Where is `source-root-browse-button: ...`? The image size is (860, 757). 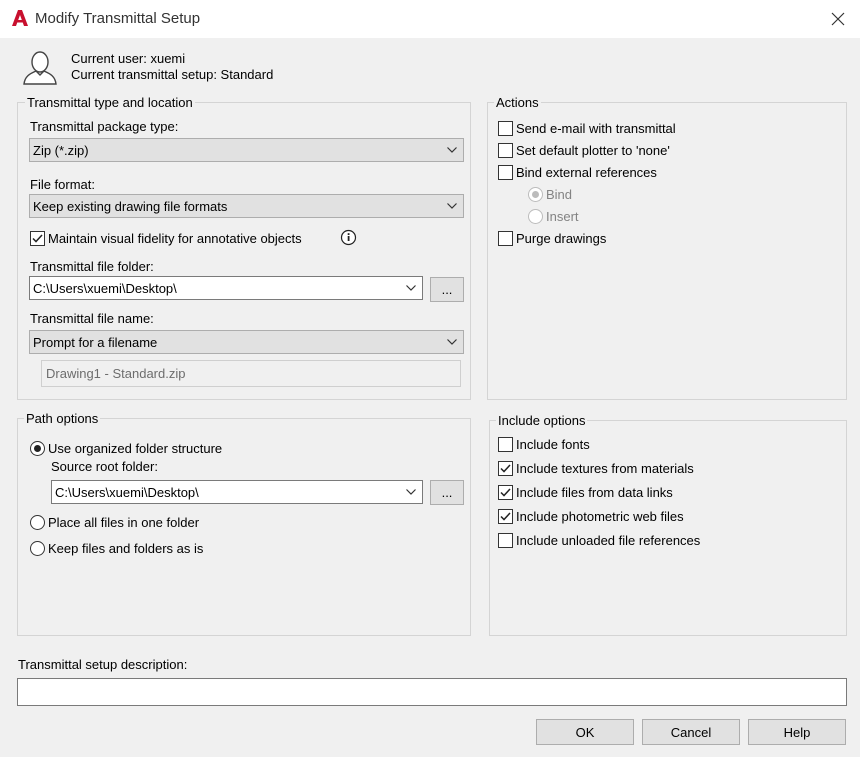
source-root-browse-button: ... is located at coordinates (447, 492).